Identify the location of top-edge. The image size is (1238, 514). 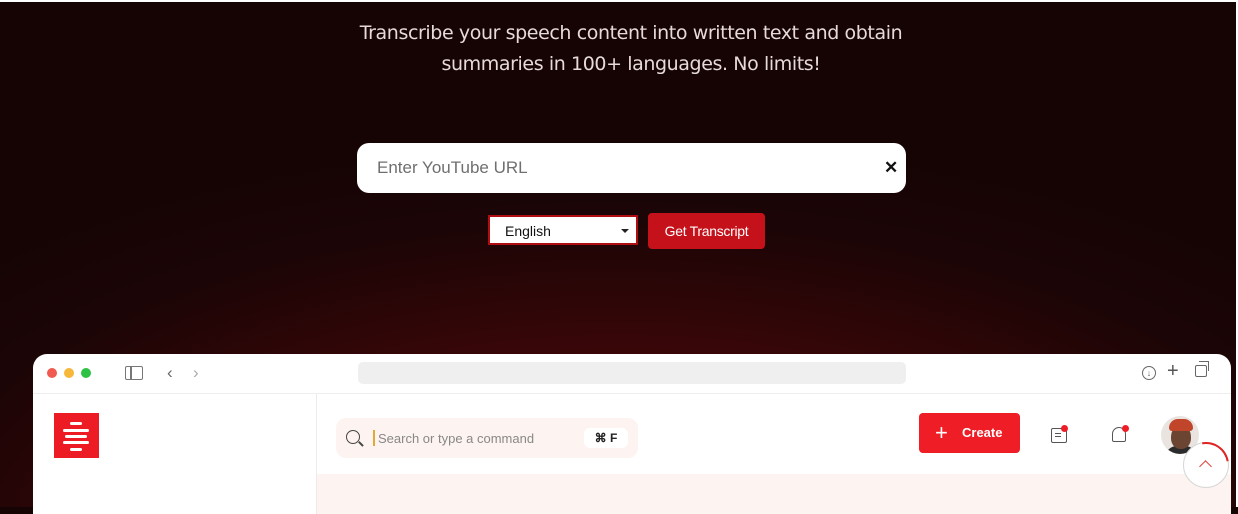
(619, 1).